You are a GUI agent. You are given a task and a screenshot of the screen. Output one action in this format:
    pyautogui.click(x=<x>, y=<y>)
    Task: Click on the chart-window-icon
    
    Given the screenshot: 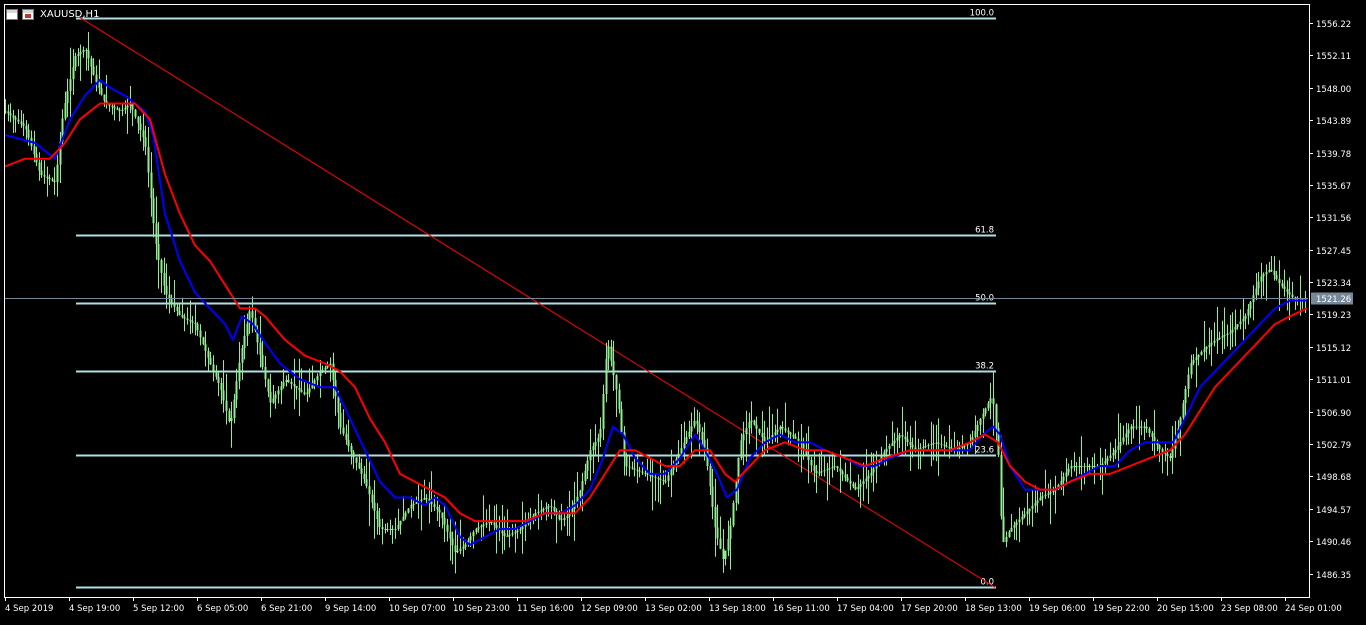 What is the action you would take?
    pyautogui.click(x=12, y=14)
    